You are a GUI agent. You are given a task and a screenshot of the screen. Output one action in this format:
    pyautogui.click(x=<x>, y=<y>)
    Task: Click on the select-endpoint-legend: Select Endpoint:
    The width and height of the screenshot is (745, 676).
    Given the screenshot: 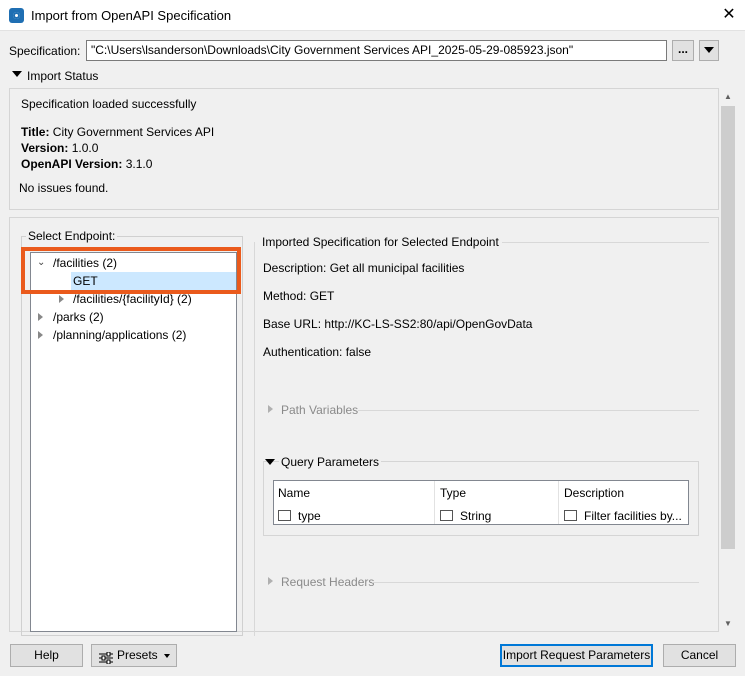 What is the action you would take?
    pyautogui.click(x=72, y=236)
    